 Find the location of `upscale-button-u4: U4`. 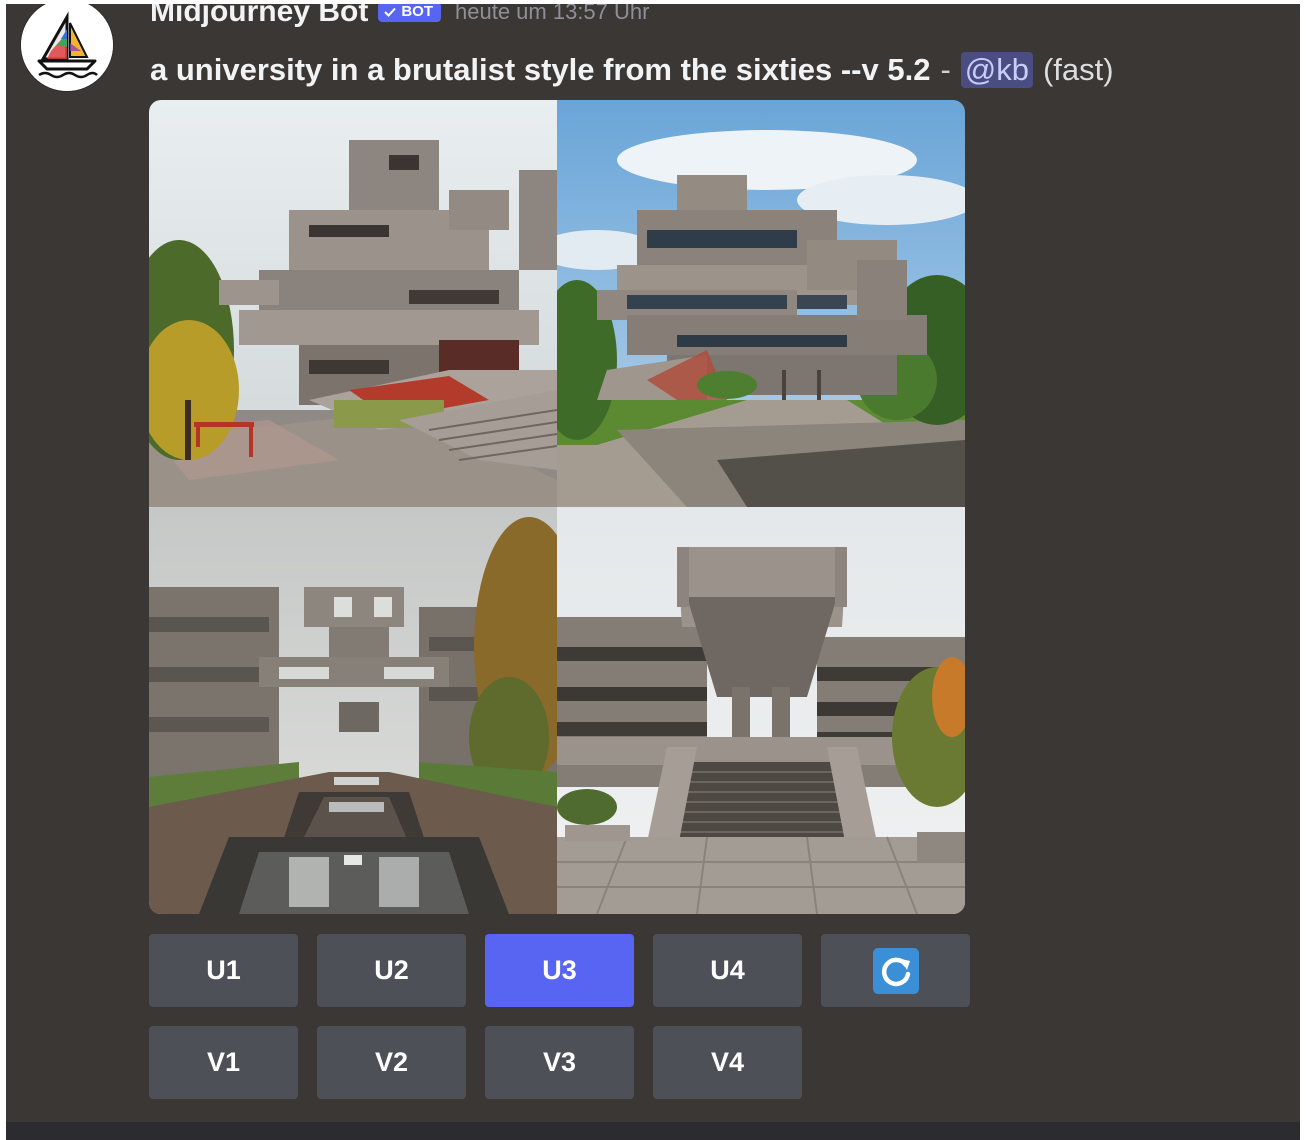

upscale-button-u4: U4 is located at coordinates (727, 970).